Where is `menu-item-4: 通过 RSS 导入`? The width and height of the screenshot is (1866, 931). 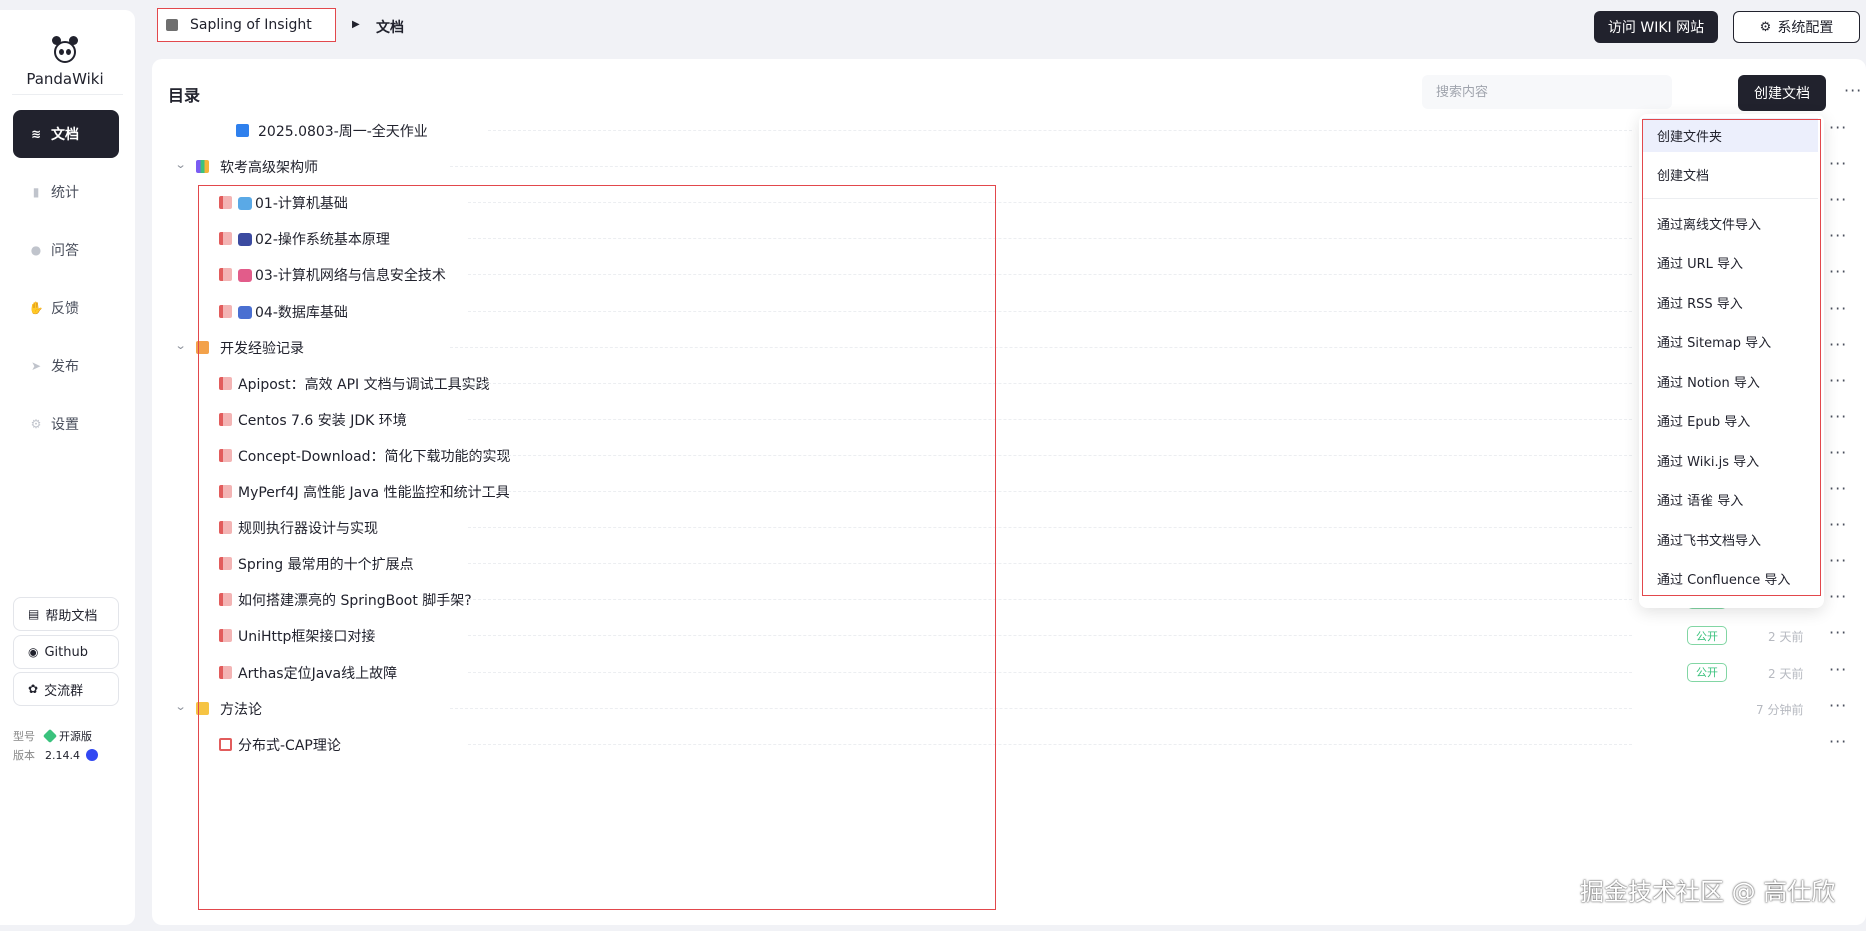
menu-item-4: 通过 RSS 导入 is located at coordinates (1730, 302).